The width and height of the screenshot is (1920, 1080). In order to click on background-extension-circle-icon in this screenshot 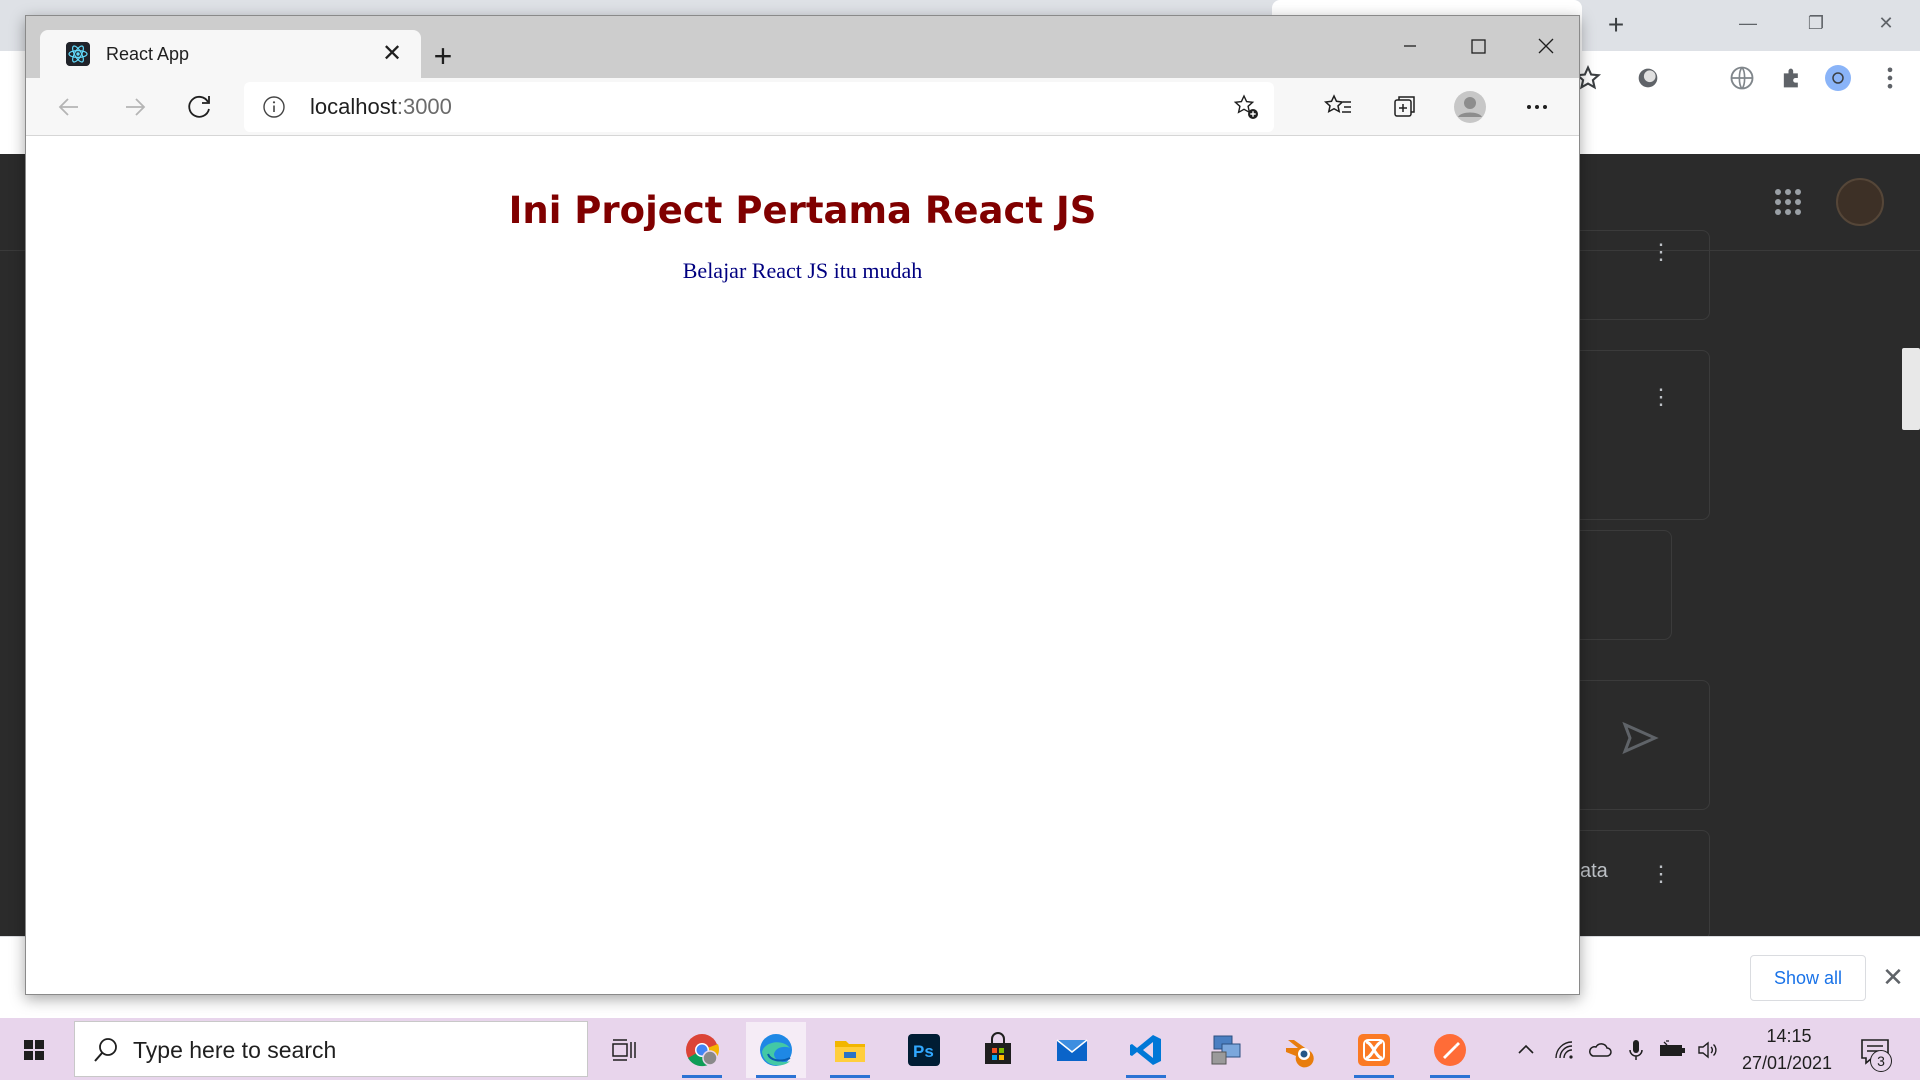, I will do `click(1648, 78)`.